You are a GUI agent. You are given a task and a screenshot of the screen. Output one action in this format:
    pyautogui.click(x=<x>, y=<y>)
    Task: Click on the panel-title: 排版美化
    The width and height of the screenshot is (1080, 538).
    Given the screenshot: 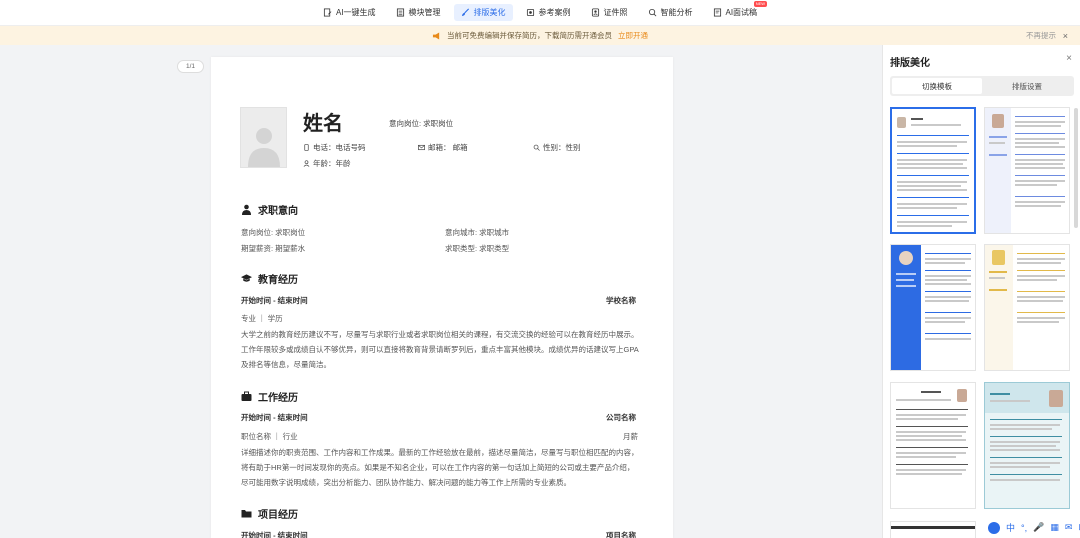 What is the action you would take?
    pyautogui.click(x=910, y=63)
    